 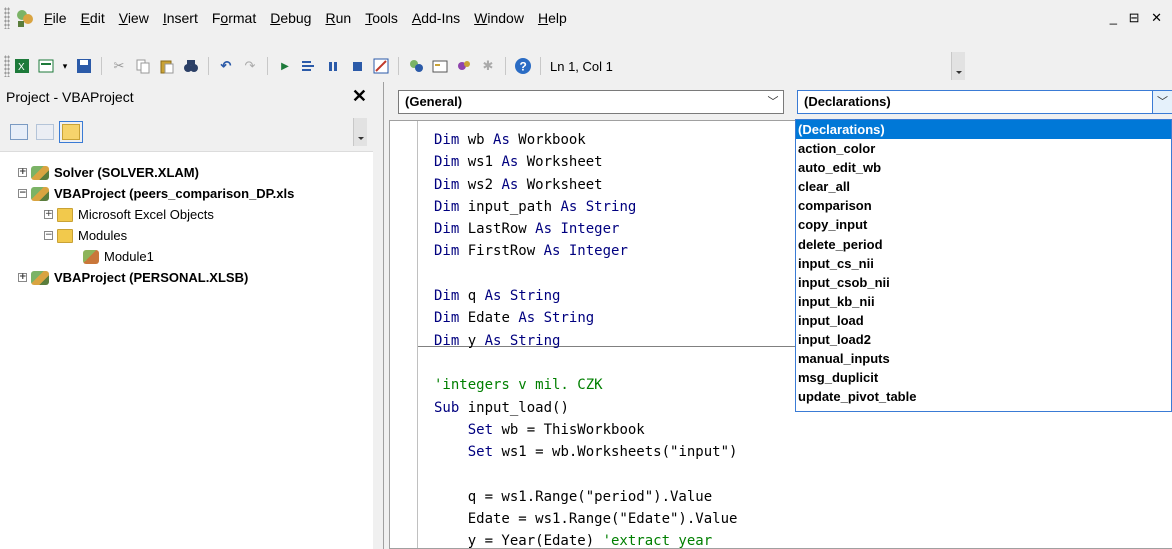 I want to click on code-line: Set ws1 = wb.Worksheets("input"), so click(x=586, y=452).